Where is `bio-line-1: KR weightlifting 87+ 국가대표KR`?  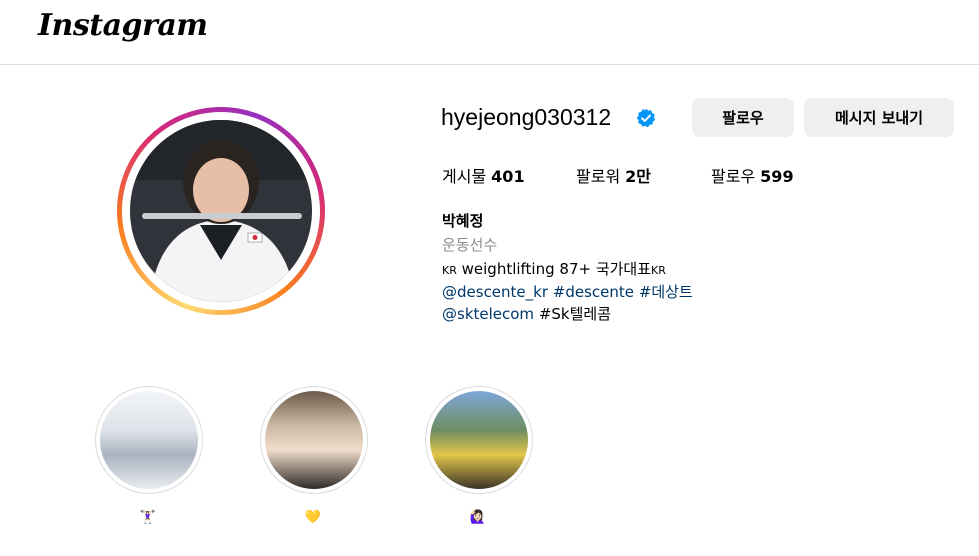
bio-line-1: KR weightlifting 87+ 국가대표KR is located at coordinates (554, 268).